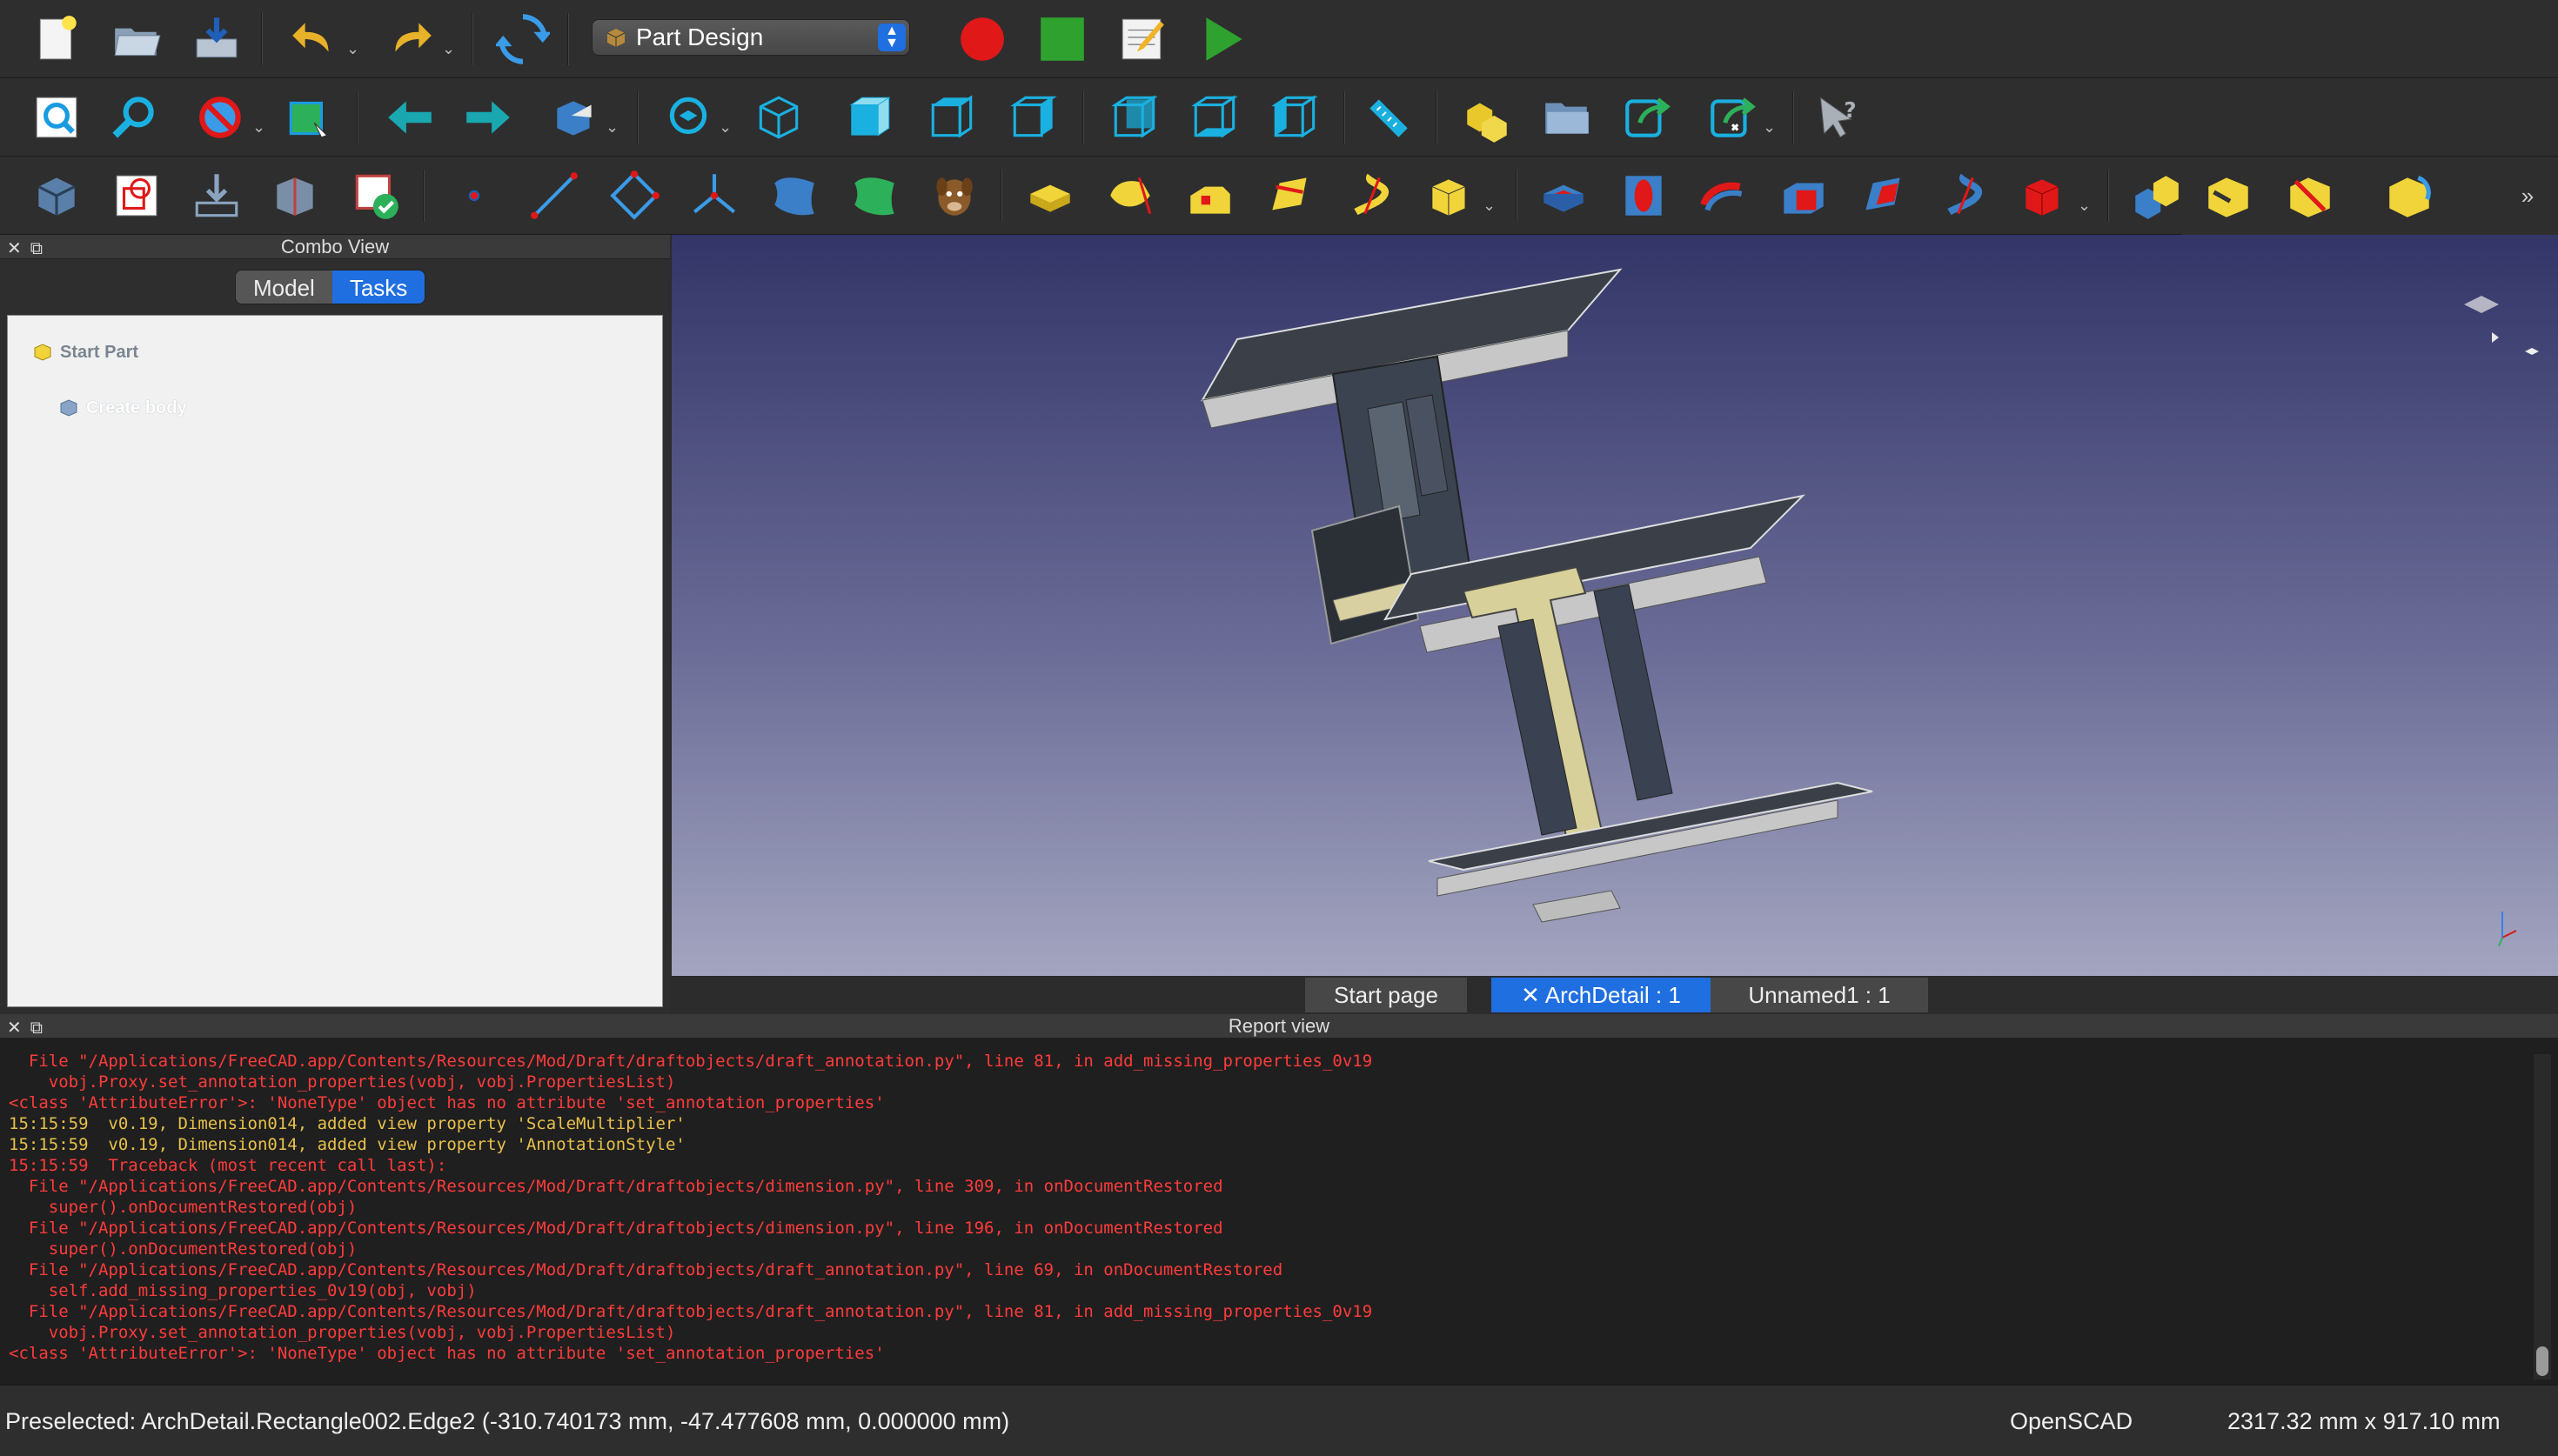 The height and width of the screenshot is (1456, 2558). I want to click on part-design-toolbar: ⌄ ⌄ », so click(1279, 196).